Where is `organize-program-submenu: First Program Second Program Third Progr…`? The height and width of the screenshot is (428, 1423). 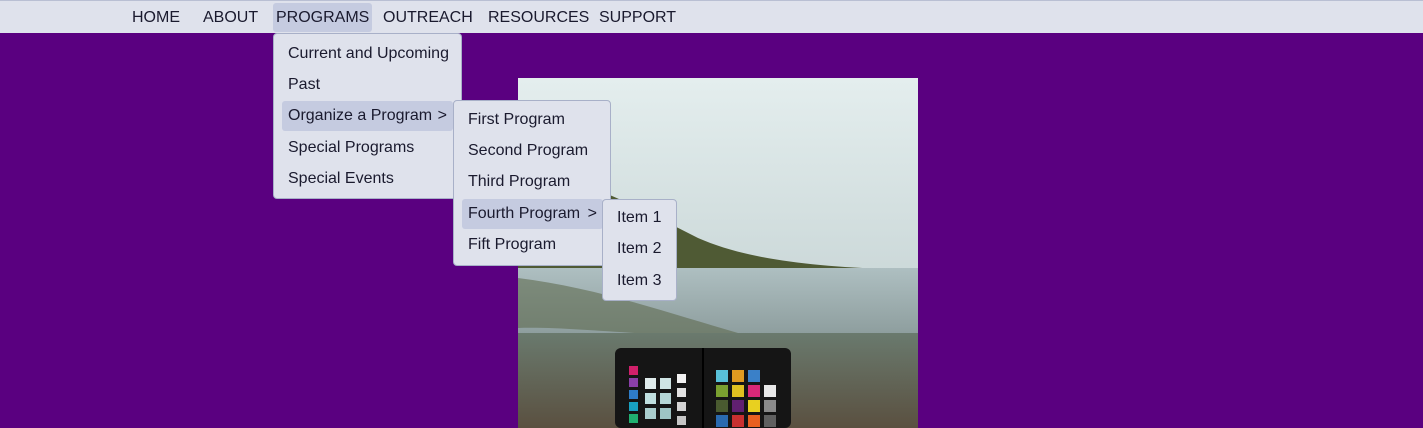 organize-program-submenu: First Program Second Program Third Progr… is located at coordinates (532, 183).